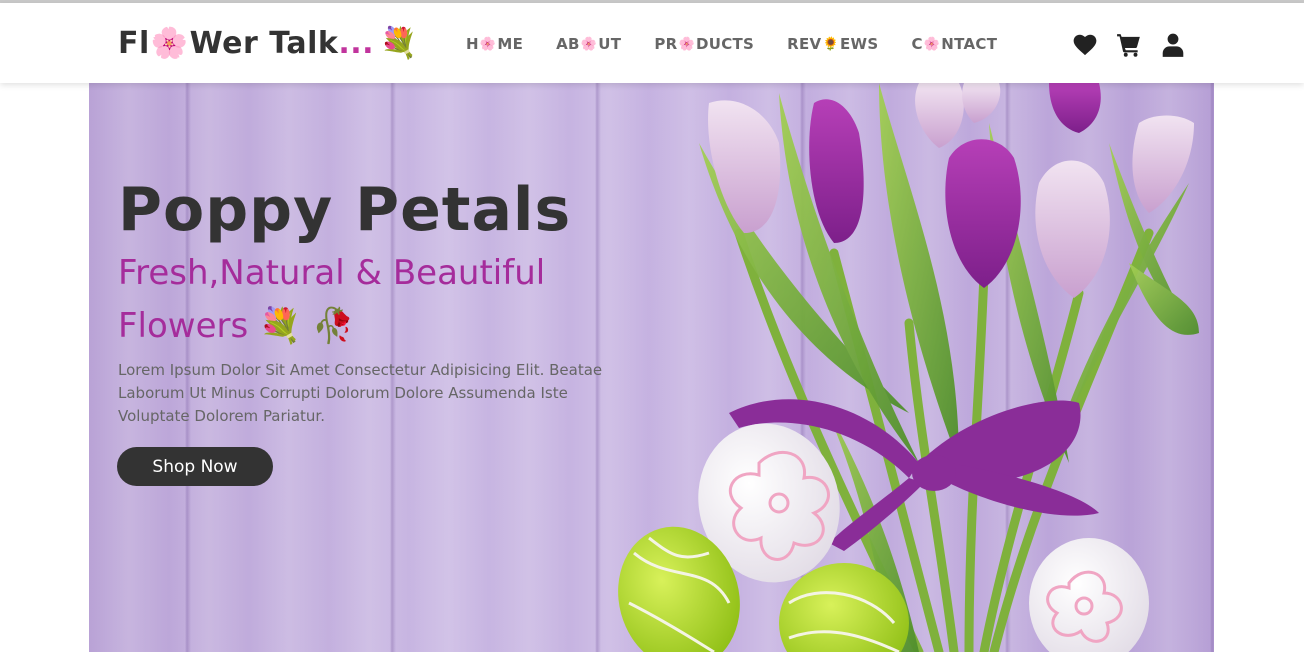  Describe the element at coordinates (859, 44) in the screenshot. I see `nav-reviews-text-end: EWS` at that location.